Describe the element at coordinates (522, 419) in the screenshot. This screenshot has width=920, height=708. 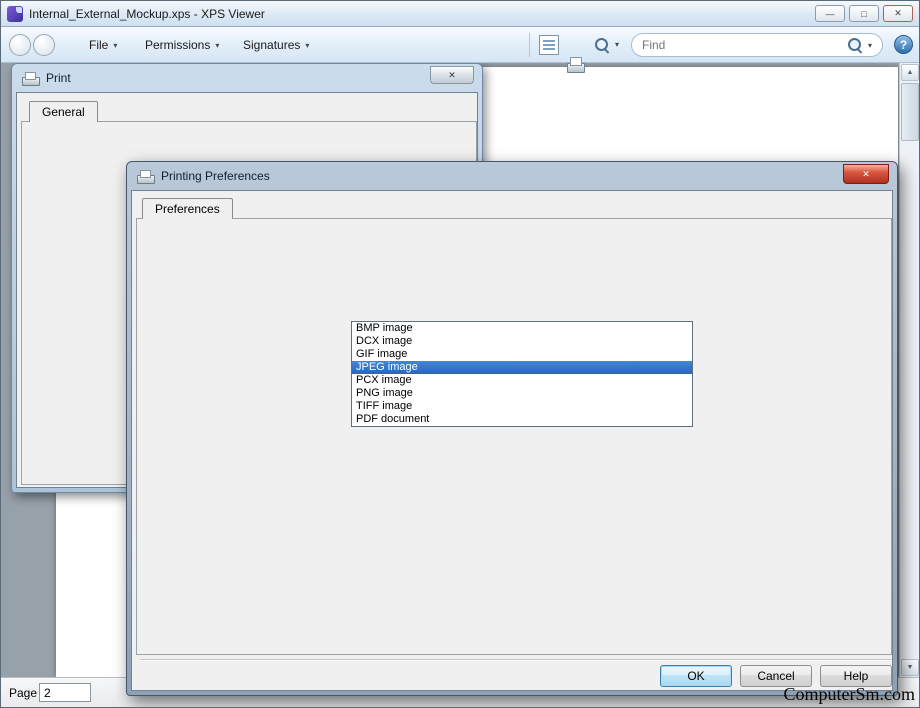
I see `list-item: PDF document` at that location.